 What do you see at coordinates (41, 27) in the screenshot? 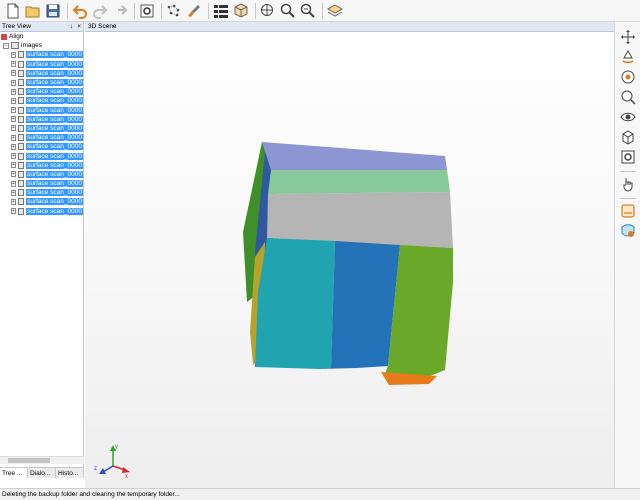
I see `tree-view-header: Tree View ↓ ×` at bounding box center [41, 27].